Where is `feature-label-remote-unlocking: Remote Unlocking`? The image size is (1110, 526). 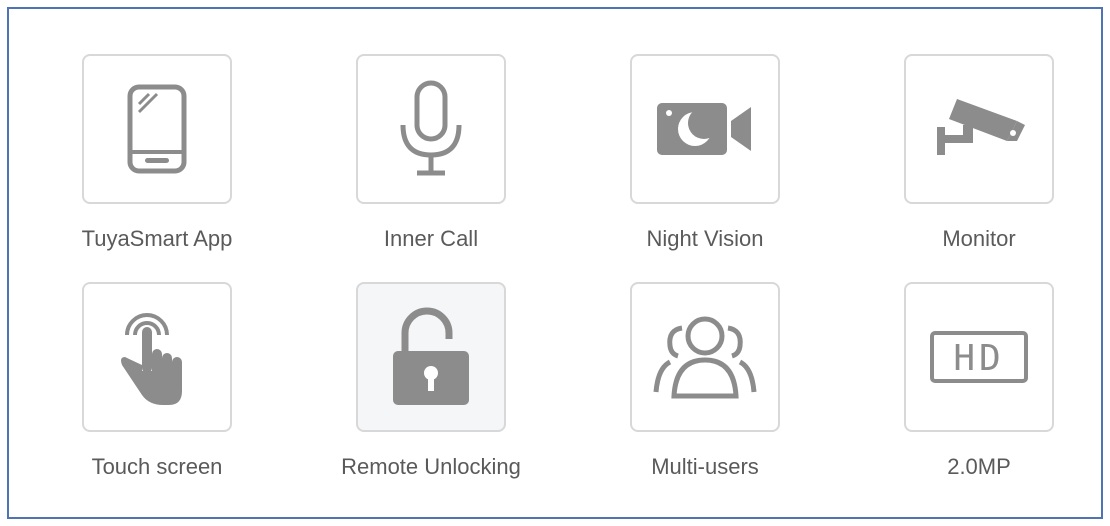
feature-label-remote-unlocking: Remote Unlocking is located at coordinates (431, 466).